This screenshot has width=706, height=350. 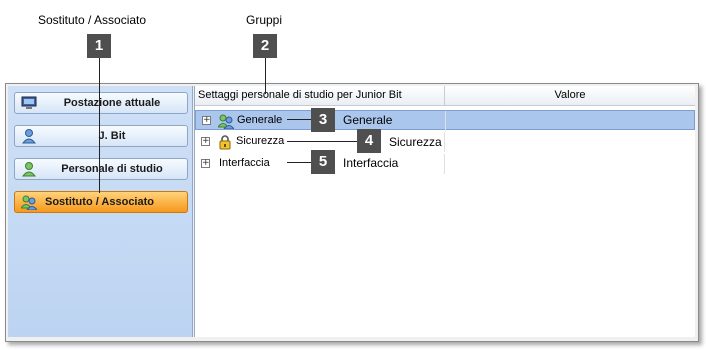 What do you see at coordinates (369, 141) in the screenshot?
I see `callout-badge-4: 4` at bounding box center [369, 141].